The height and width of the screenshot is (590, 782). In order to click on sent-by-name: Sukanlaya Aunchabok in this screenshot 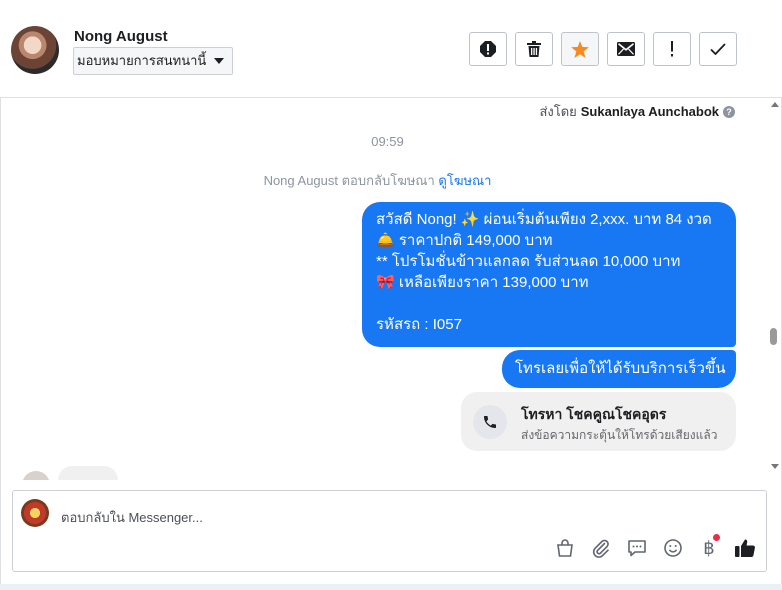, I will do `click(650, 111)`.